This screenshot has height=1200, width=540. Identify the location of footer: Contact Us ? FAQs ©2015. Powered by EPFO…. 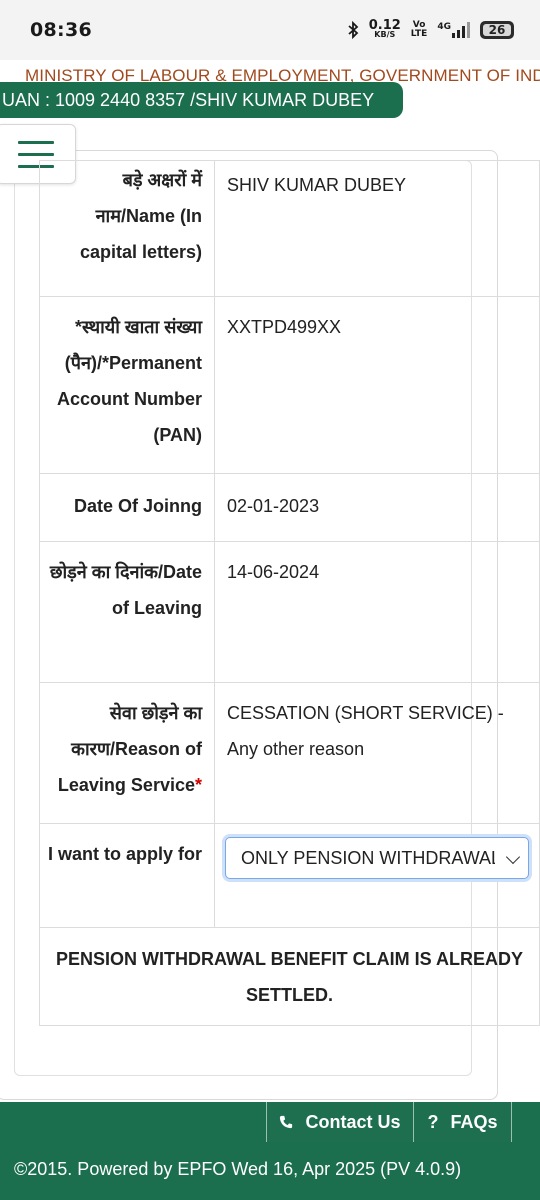
(270, 1151).